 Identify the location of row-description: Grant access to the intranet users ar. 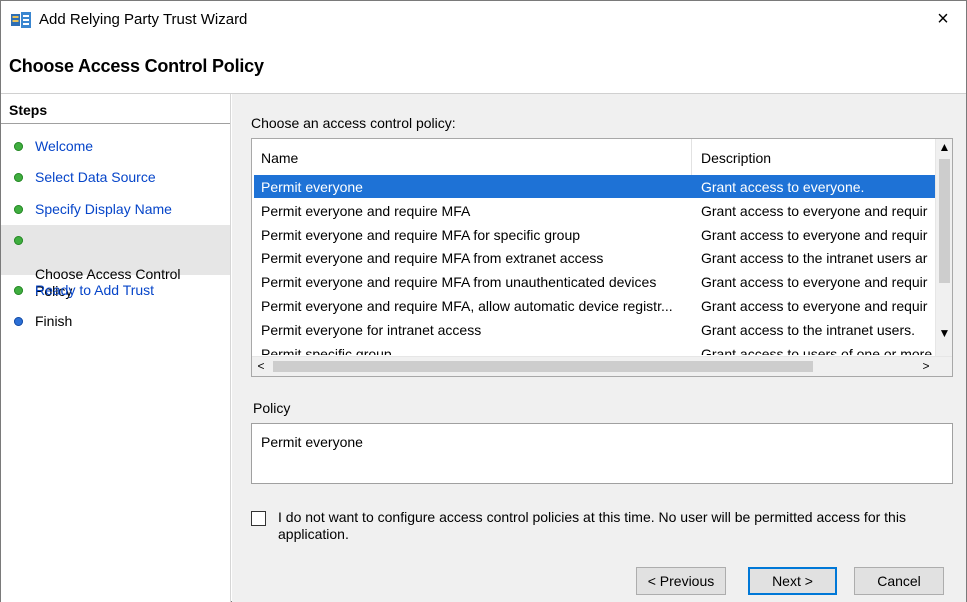
(814, 258).